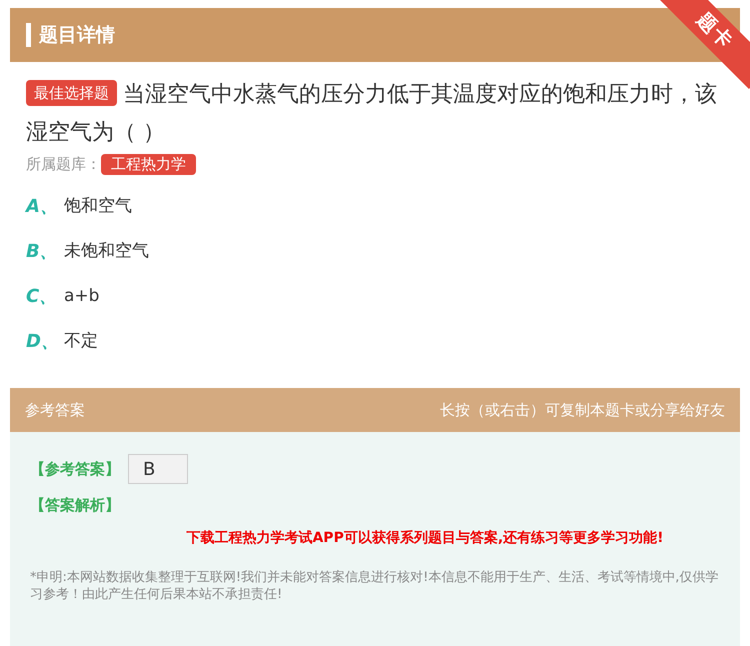 The height and width of the screenshot is (646, 750). I want to click on option-letter: D、, so click(43, 341).